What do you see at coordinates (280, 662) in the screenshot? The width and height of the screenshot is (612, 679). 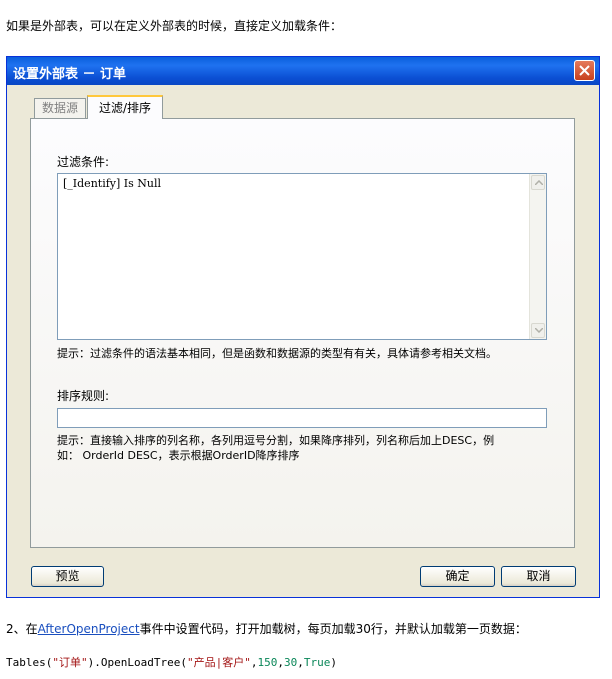 I see `code-comma-2: ,` at bounding box center [280, 662].